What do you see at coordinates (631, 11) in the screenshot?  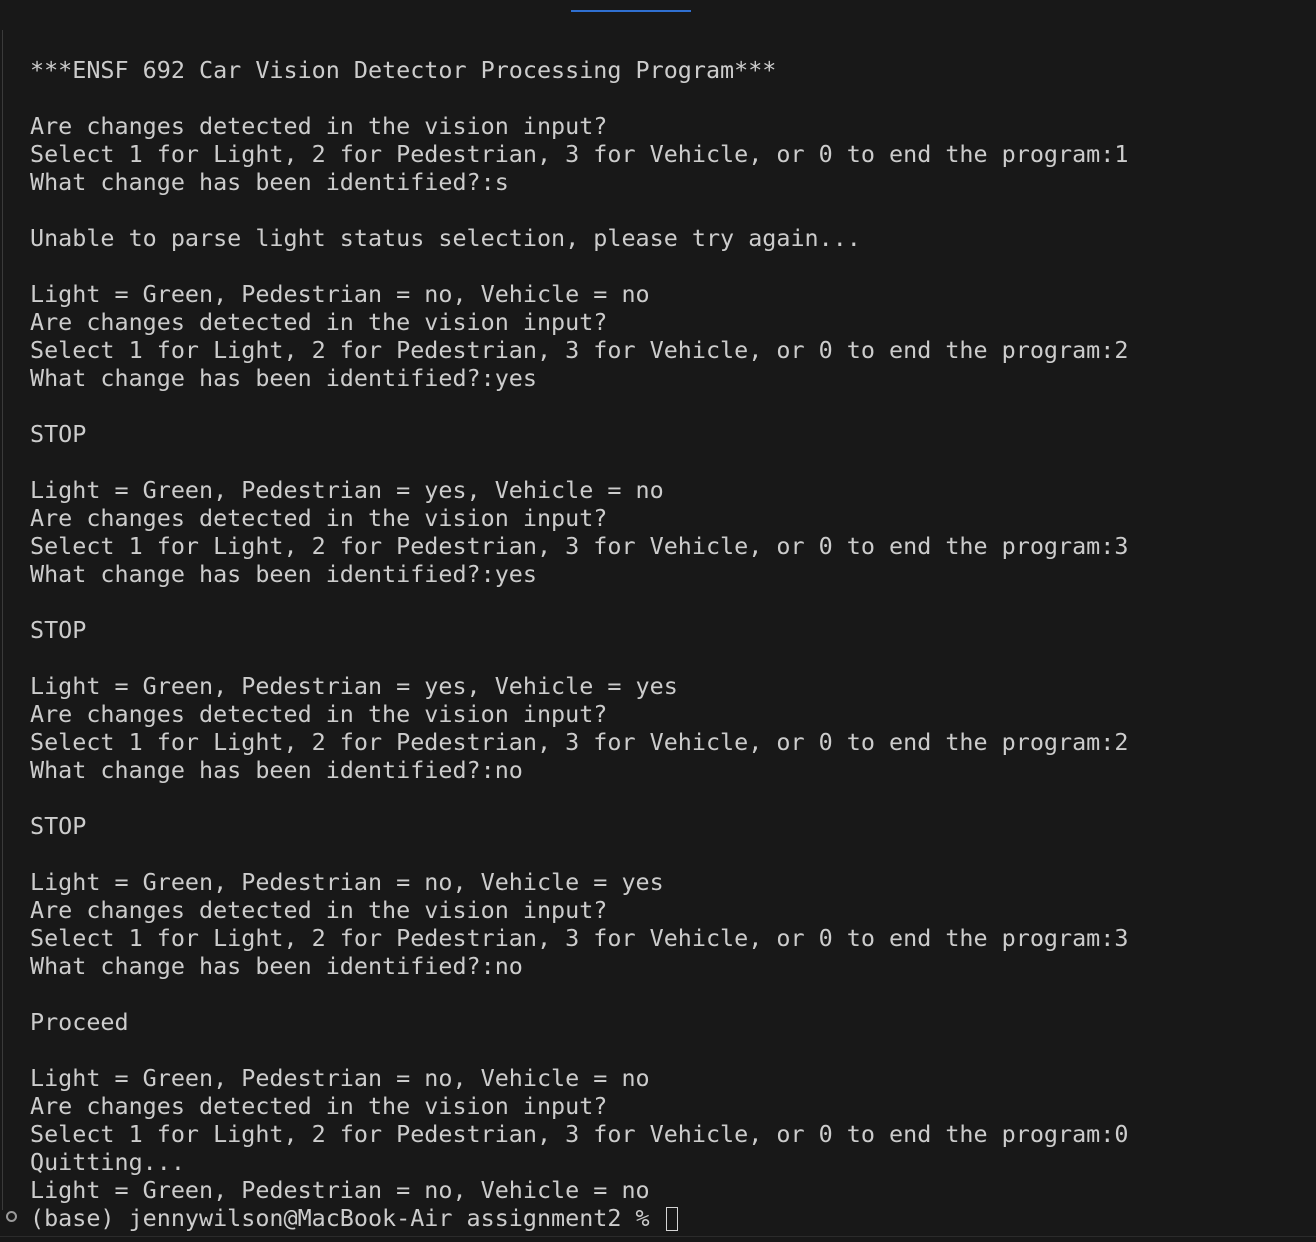 I see `active-tab-indicator` at bounding box center [631, 11].